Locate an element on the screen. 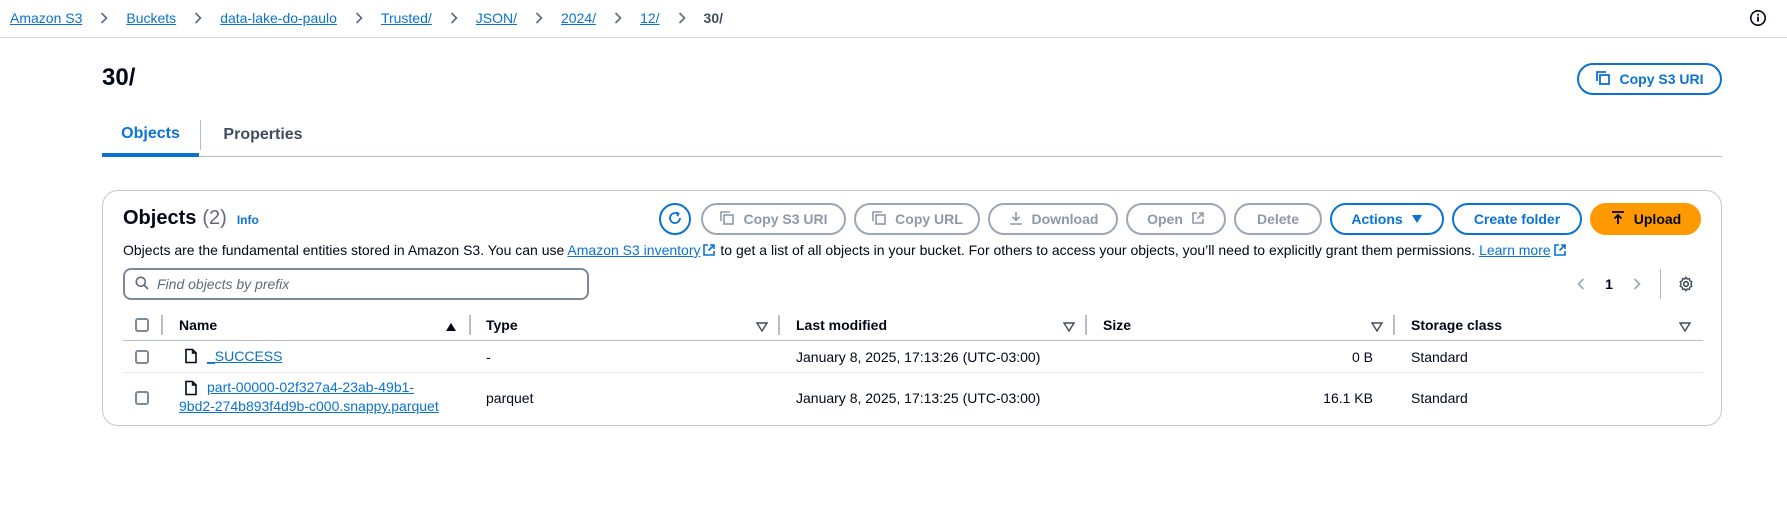 The width and height of the screenshot is (1787, 522). delete-label: Delete is located at coordinates (1278, 219).